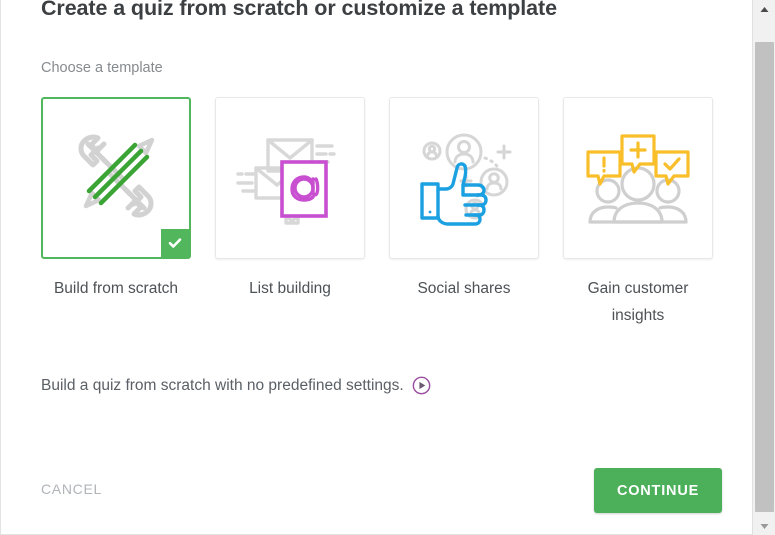  I want to click on template-label: Gain customer insights, so click(638, 302).